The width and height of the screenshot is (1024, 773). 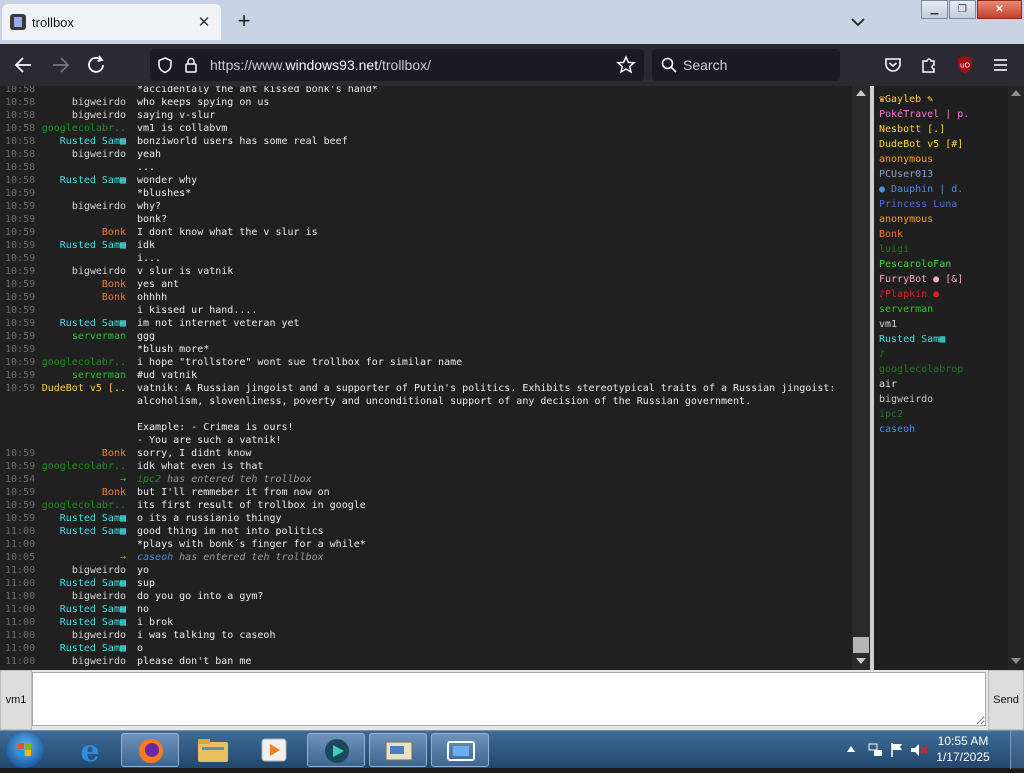 What do you see at coordinates (97, 65) in the screenshot?
I see `reload-button` at bounding box center [97, 65].